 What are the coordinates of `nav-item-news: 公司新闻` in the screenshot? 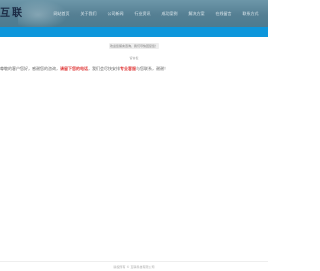 It's located at (115, 14).